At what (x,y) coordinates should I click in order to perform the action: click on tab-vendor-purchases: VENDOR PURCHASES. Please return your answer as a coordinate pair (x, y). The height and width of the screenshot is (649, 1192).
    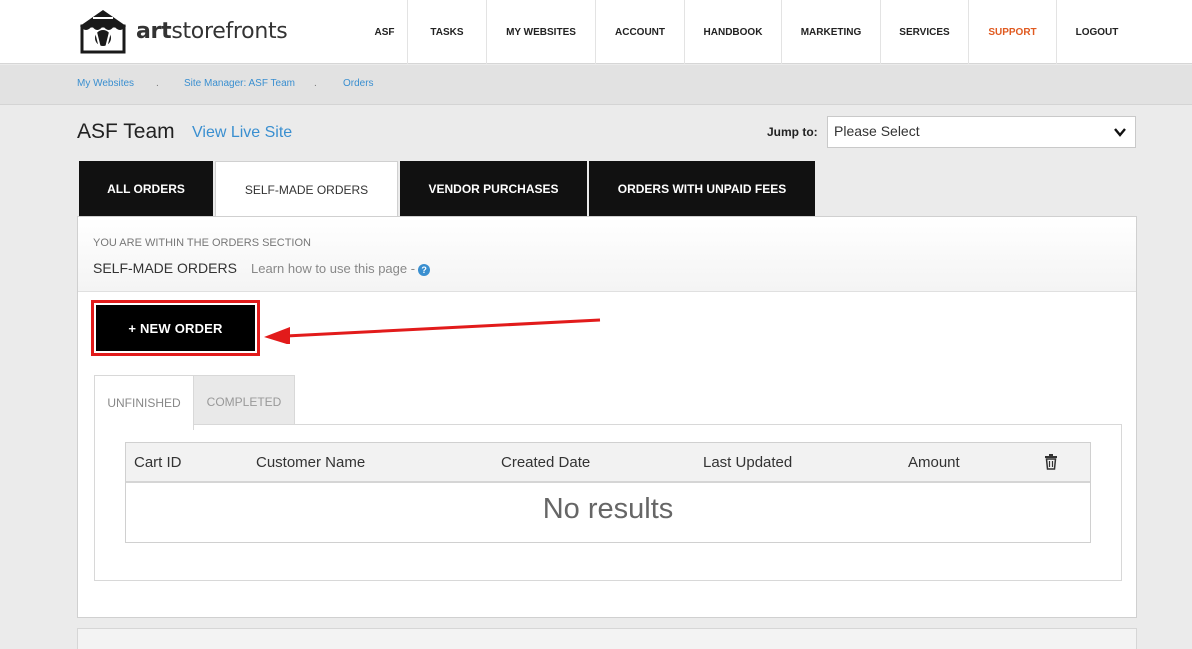
    Looking at the image, I should click on (493, 188).